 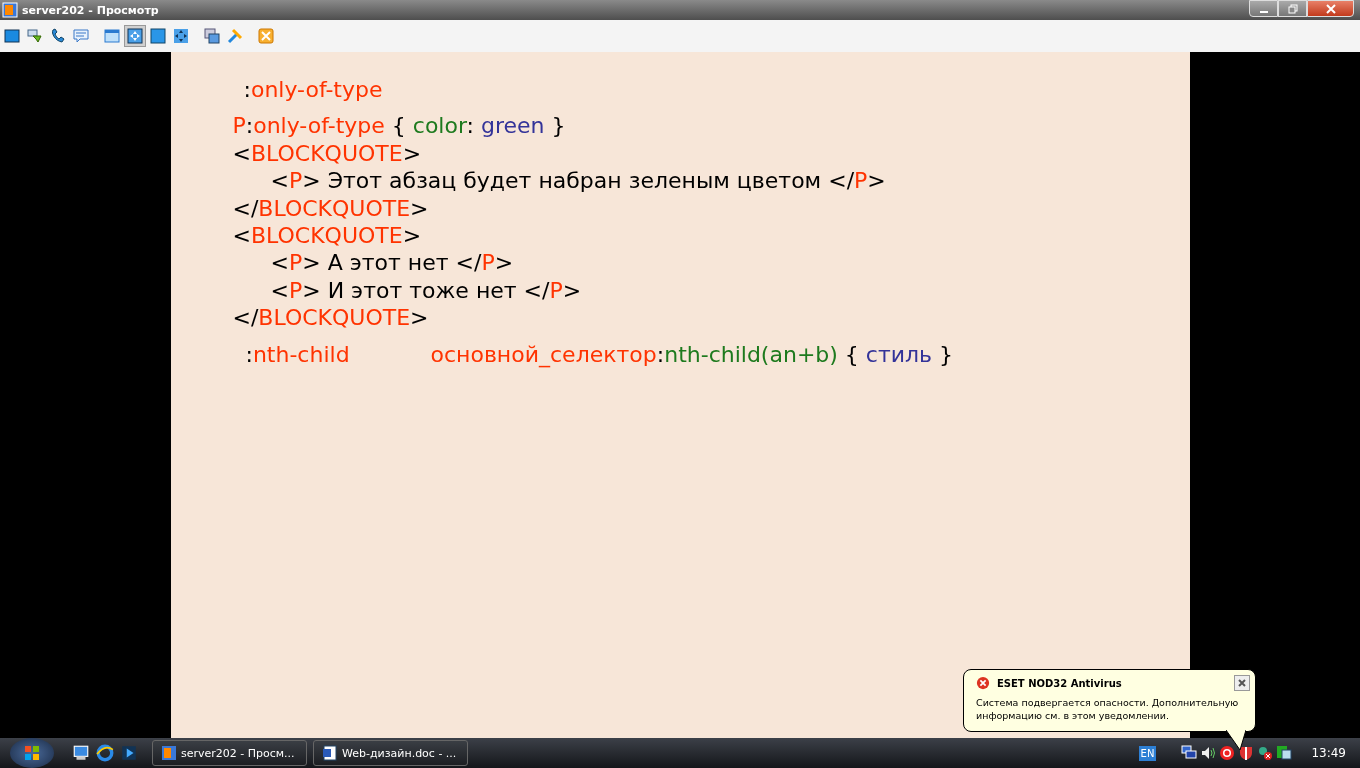 What do you see at coordinates (81, 753) in the screenshot?
I see `desktop-icon` at bounding box center [81, 753].